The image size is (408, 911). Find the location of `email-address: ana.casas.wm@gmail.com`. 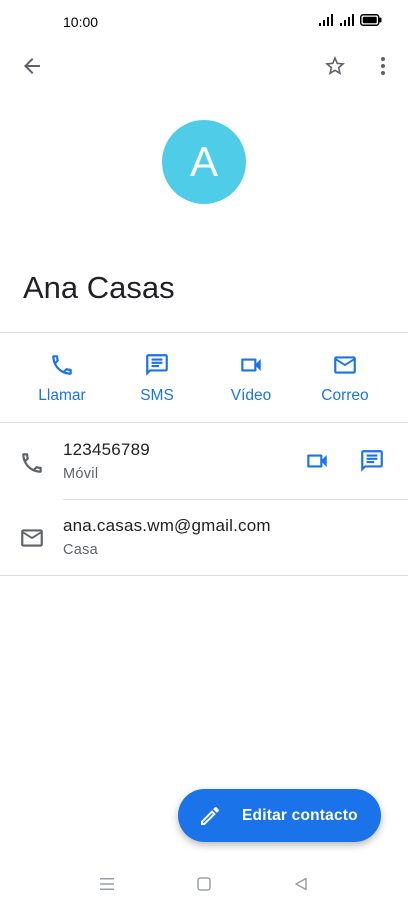

email-address: ana.casas.wm@gmail.com is located at coordinates (167, 525).